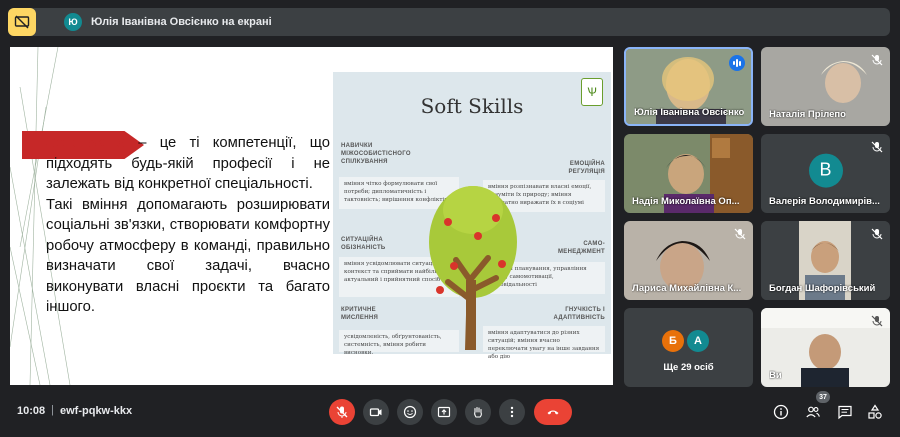  What do you see at coordinates (825, 260) in the screenshot?
I see `participant-tile-6: Богдан Шафорівський` at bounding box center [825, 260].